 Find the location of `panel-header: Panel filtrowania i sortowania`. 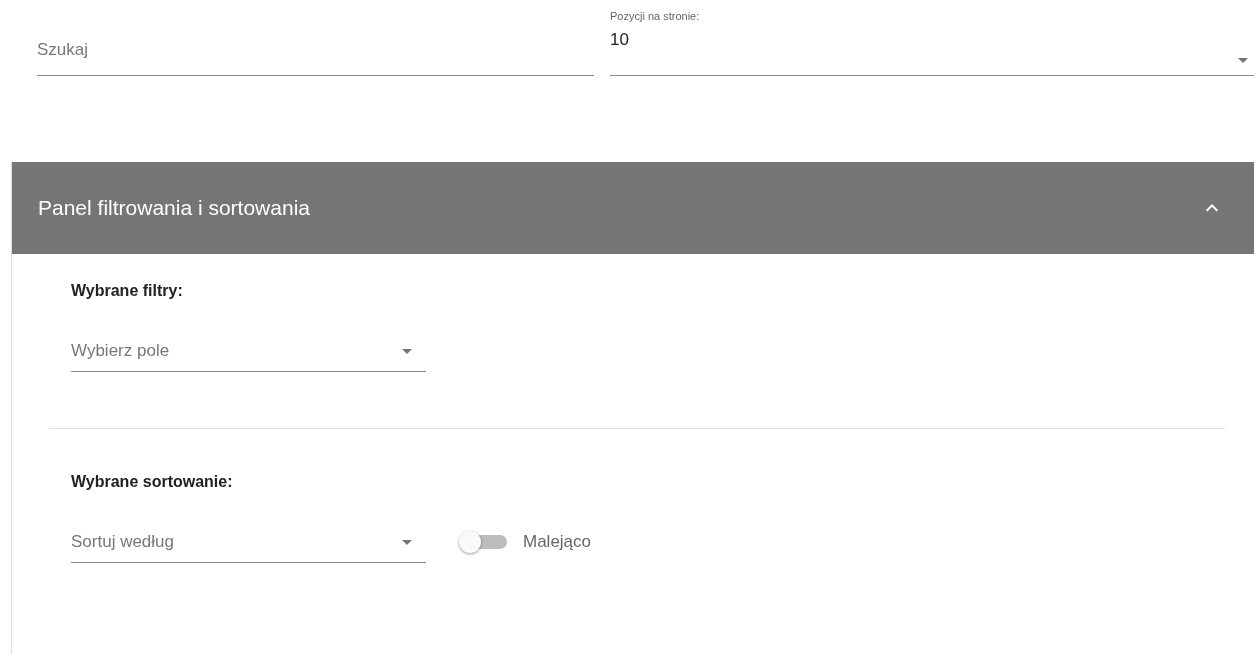

panel-header: Panel filtrowania i sortowania is located at coordinates (633, 208).